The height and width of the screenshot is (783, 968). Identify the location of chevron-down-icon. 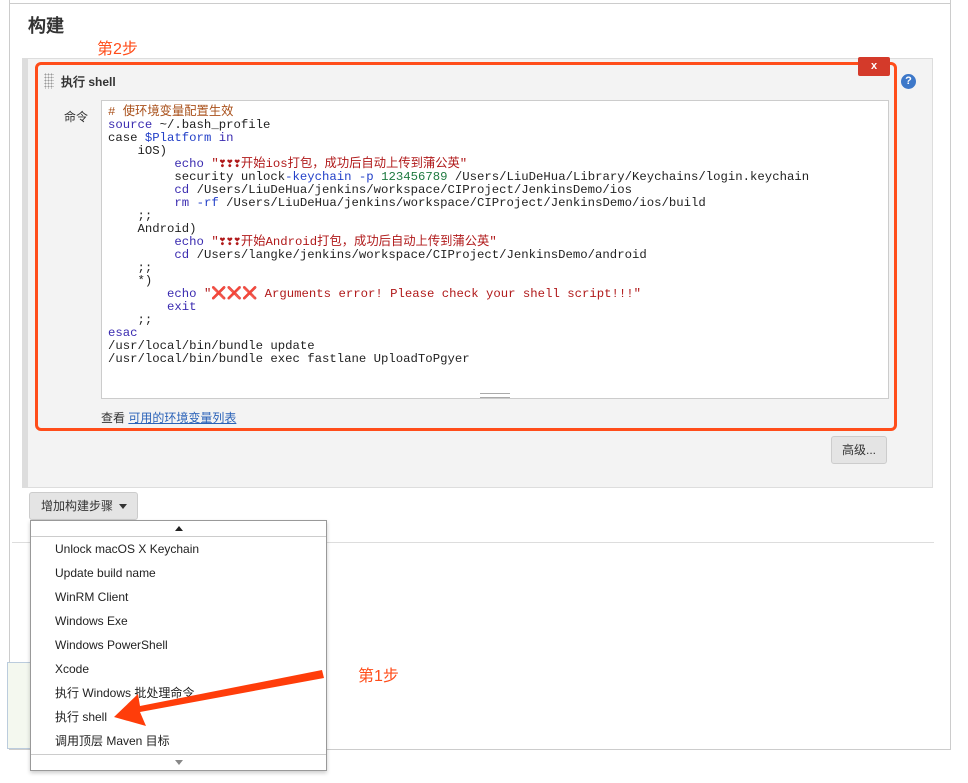
(123, 506).